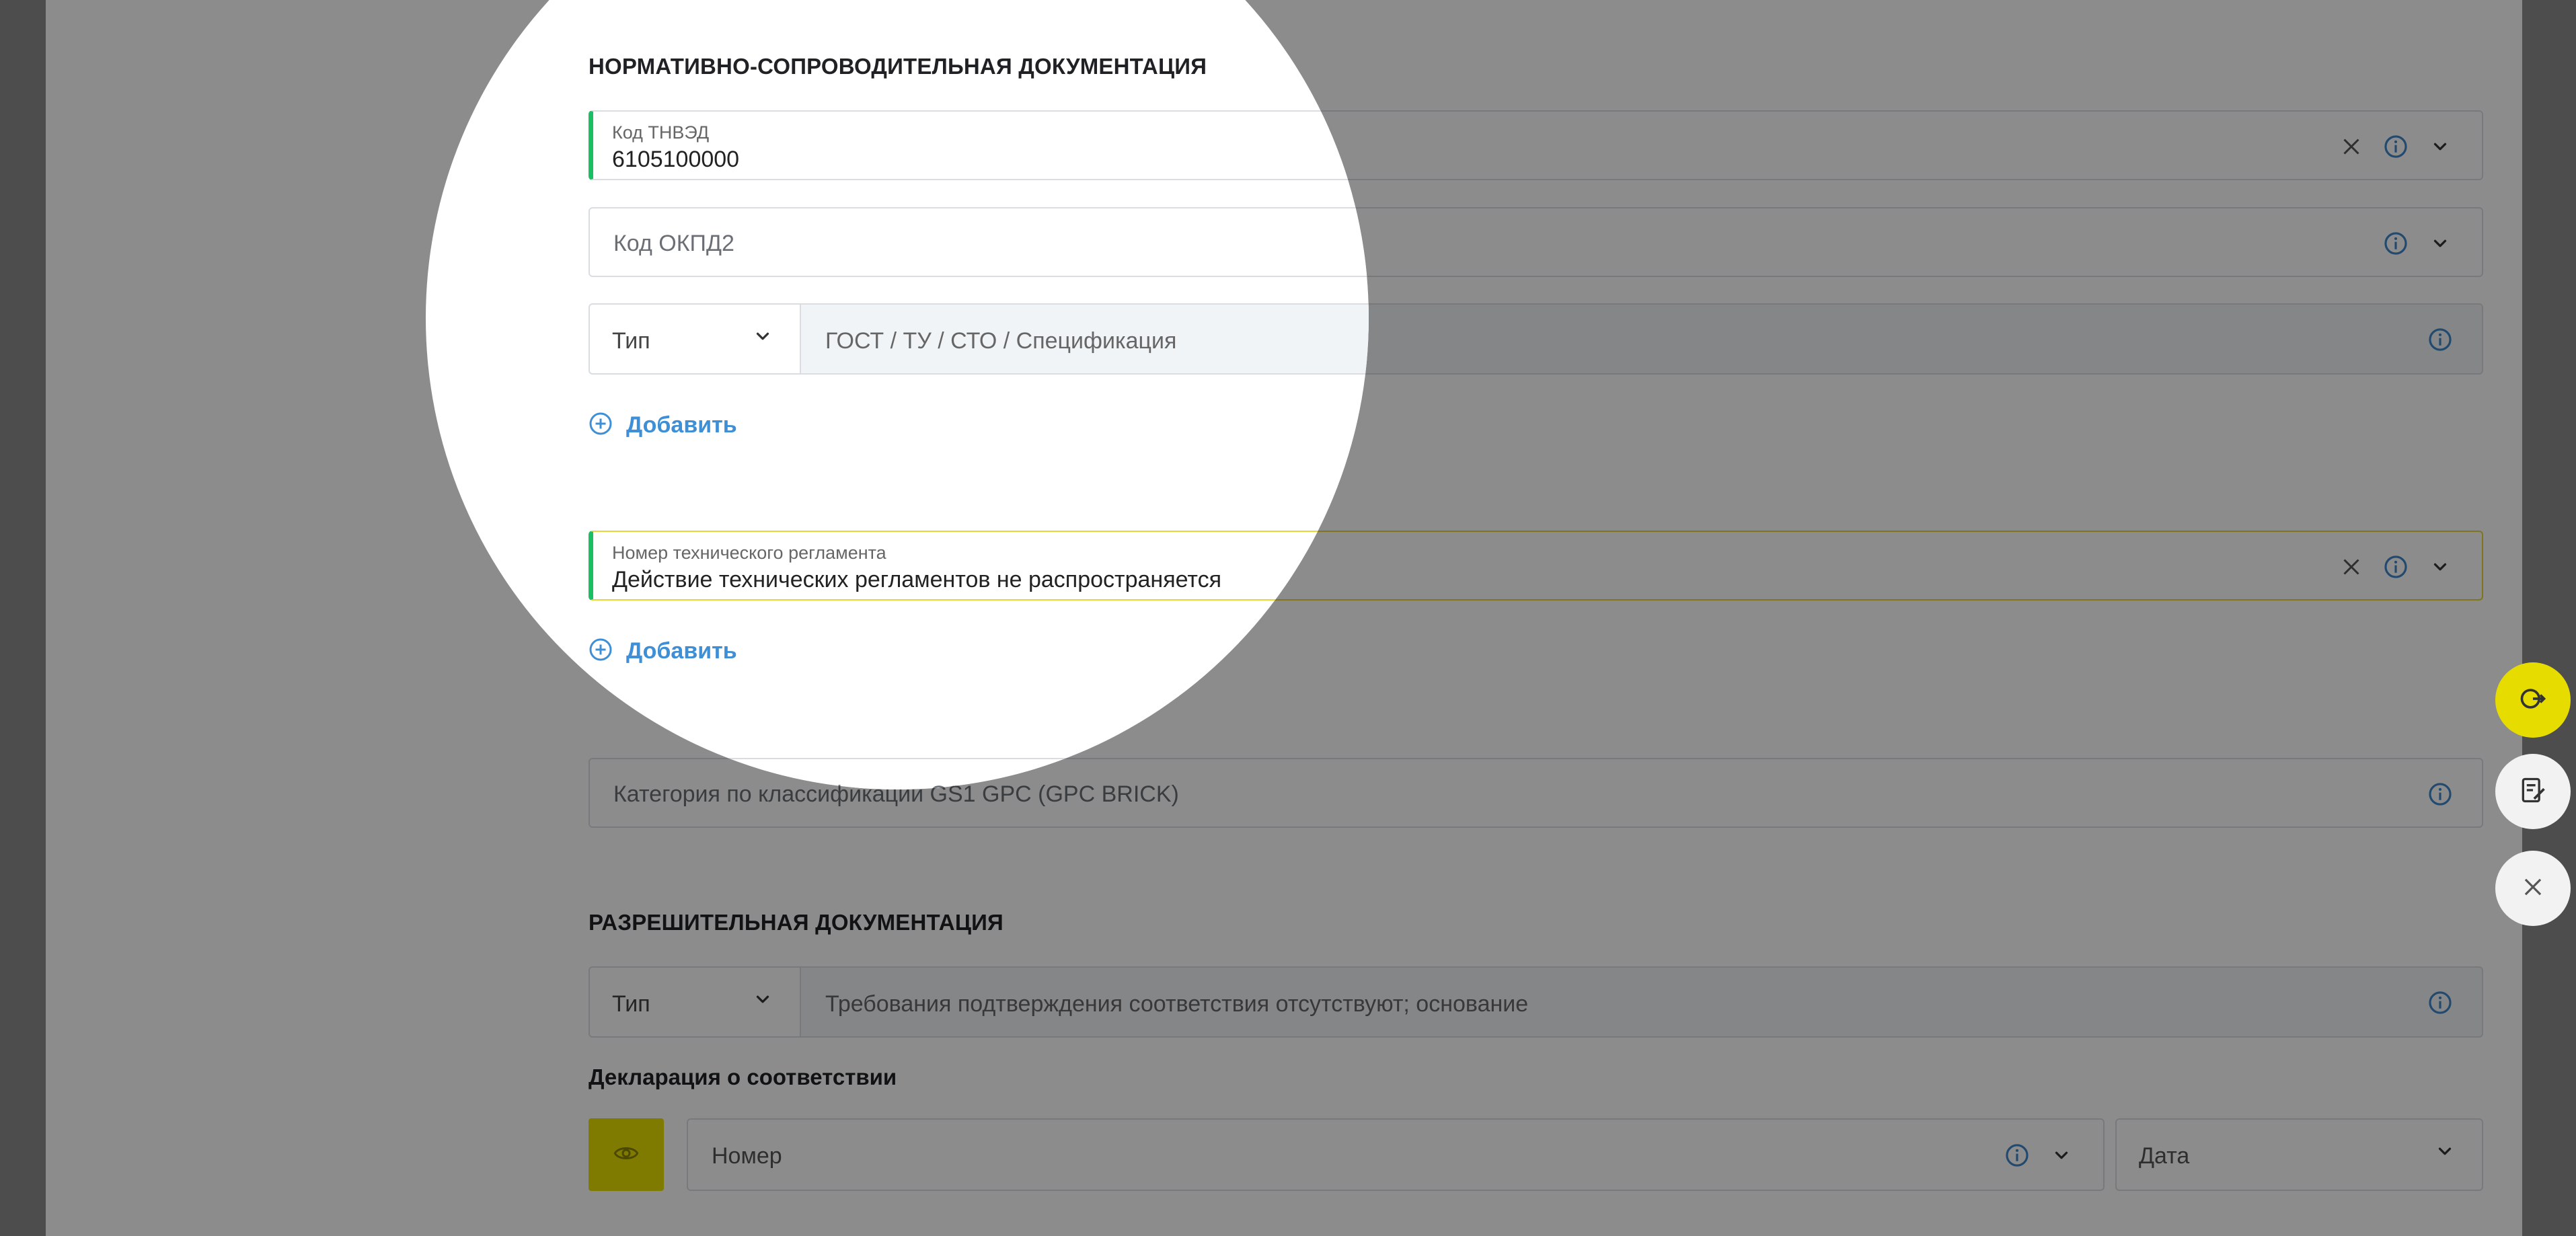 The width and height of the screenshot is (2576, 1236). Describe the element at coordinates (695, 339) in the screenshot. I see `standard-type-select: Тип` at that location.